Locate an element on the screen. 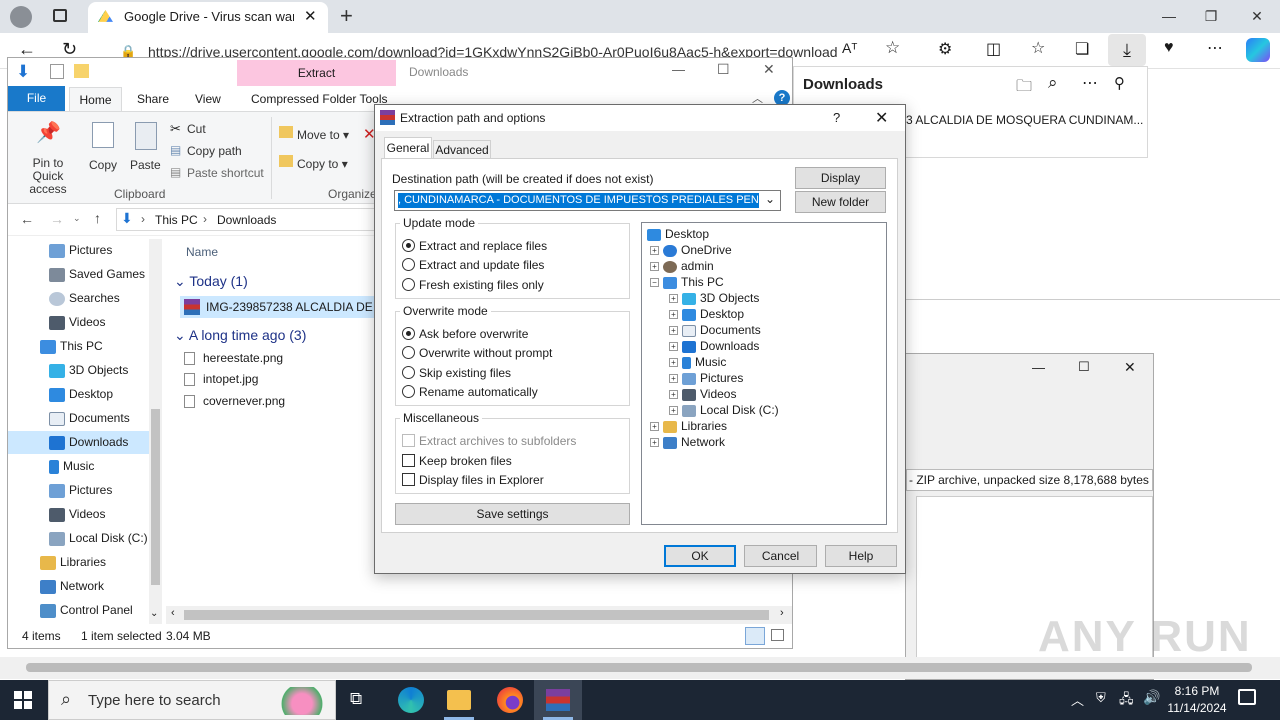 This screenshot has width=1280, height=720. large-icons-view-icon is located at coordinates (777, 635).